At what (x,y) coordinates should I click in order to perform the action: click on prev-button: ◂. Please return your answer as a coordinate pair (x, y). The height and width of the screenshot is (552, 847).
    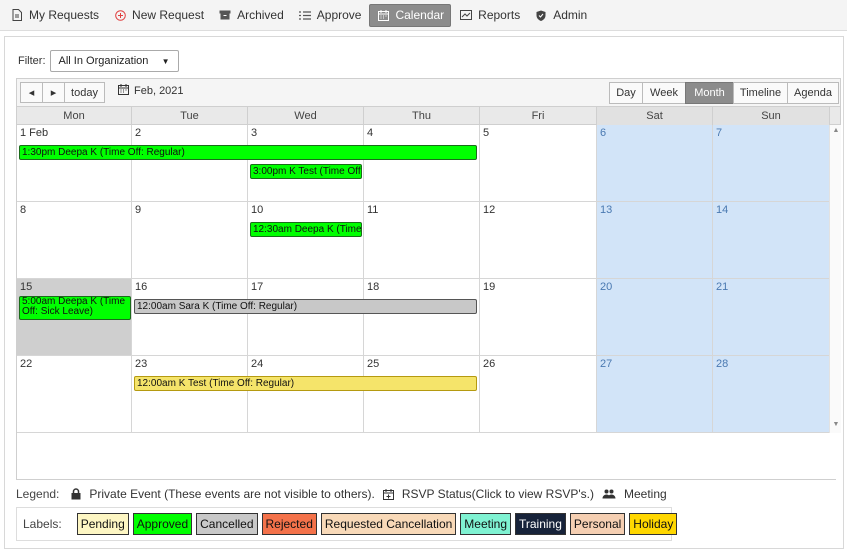
    Looking at the image, I should click on (31, 92).